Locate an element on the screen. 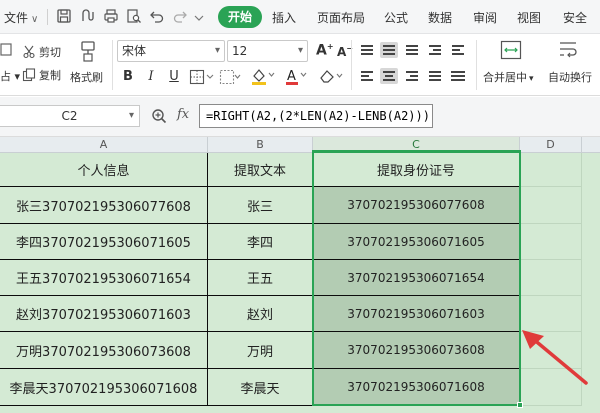  header-cell-personal-info: 个人信息 is located at coordinates (104, 170).